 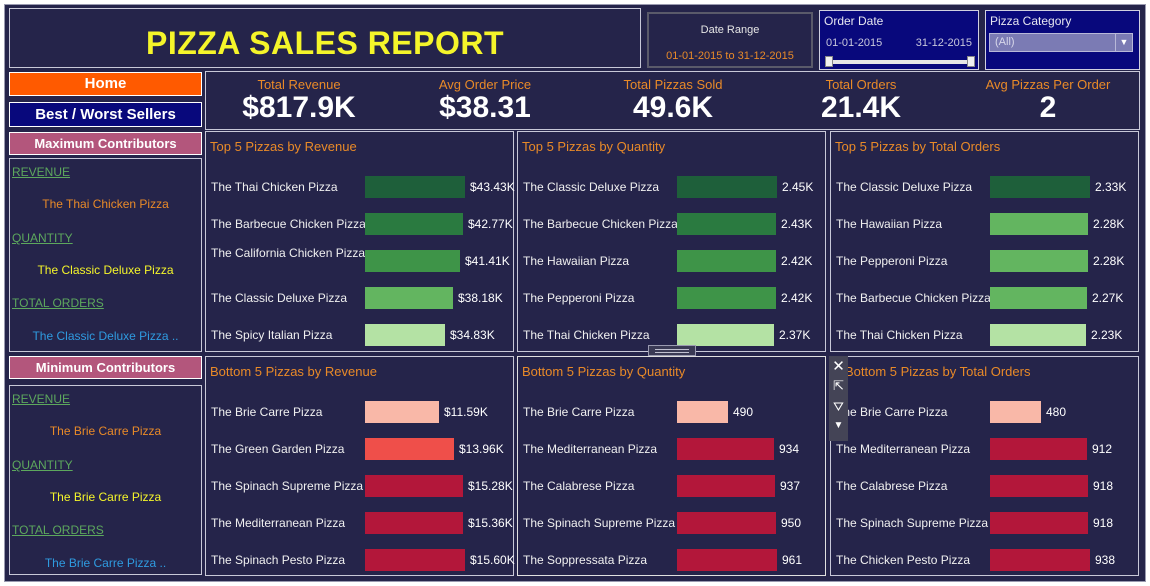 What do you see at coordinates (274, 187) in the screenshot?
I see `pizza-name-label: The Thai Chicken Pizza` at bounding box center [274, 187].